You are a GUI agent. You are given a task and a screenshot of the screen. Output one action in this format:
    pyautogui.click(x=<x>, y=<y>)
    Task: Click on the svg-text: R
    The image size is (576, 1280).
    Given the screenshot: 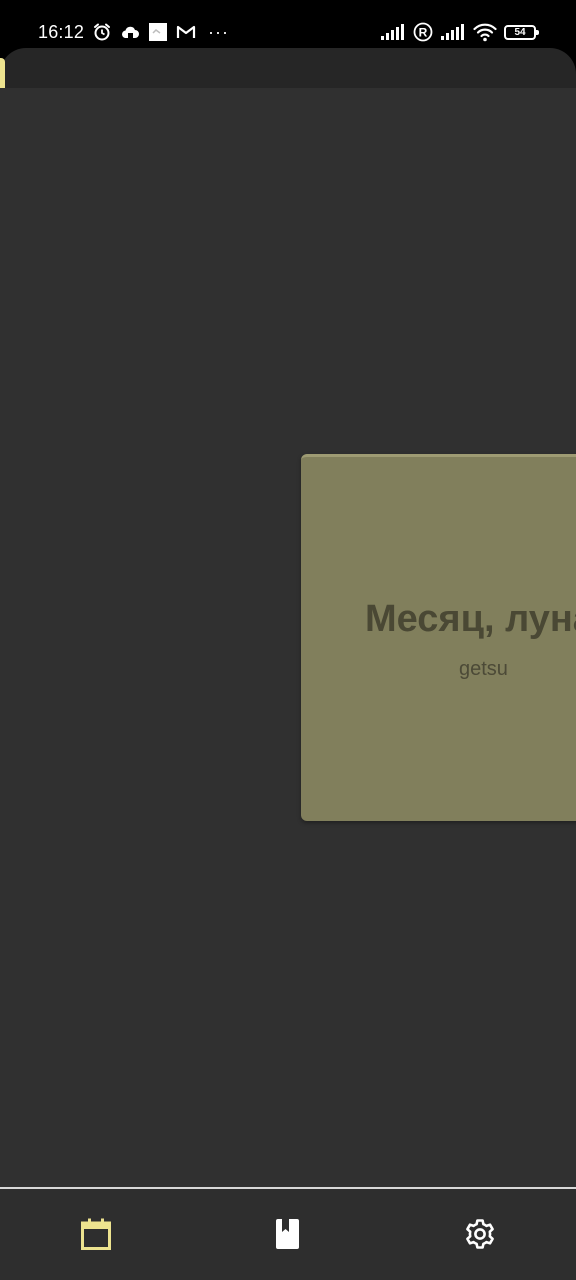 What is the action you would take?
    pyautogui.click(x=423, y=33)
    